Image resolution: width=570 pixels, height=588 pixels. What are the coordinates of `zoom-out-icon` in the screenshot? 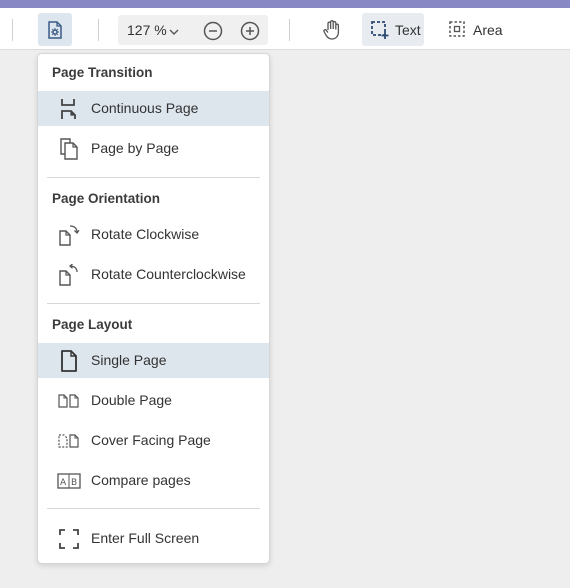 It's located at (213, 31).